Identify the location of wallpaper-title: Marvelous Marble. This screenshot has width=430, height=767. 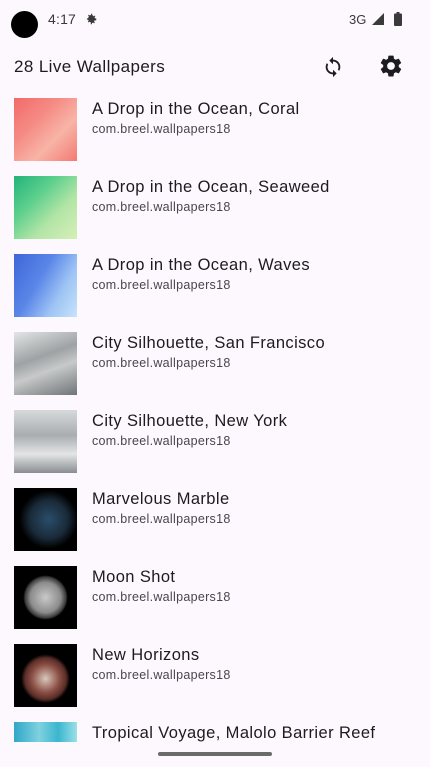
(161, 499).